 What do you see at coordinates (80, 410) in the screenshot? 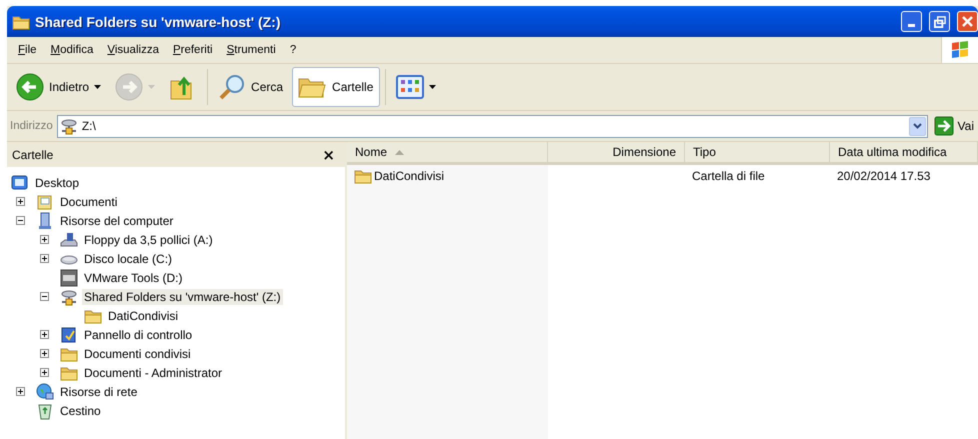
I see `tree-item: Cestino` at bounding box center [80, 410].